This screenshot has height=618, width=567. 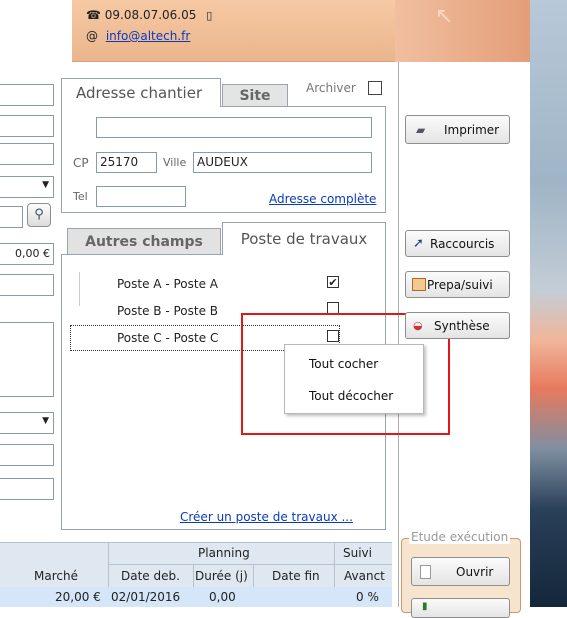 What do you see at coordinates (475, 572) in the screenshot?
I see `open-button-label: Ouvrir` at bounding box center [475, 572].